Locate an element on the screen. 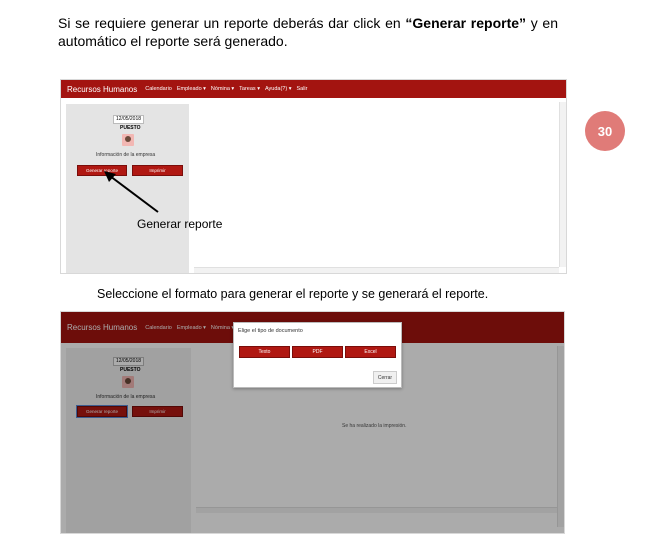 The height and width of the screenshot is (555, 645). format-pdf-button: PDF is located at coordinates (317, 352).